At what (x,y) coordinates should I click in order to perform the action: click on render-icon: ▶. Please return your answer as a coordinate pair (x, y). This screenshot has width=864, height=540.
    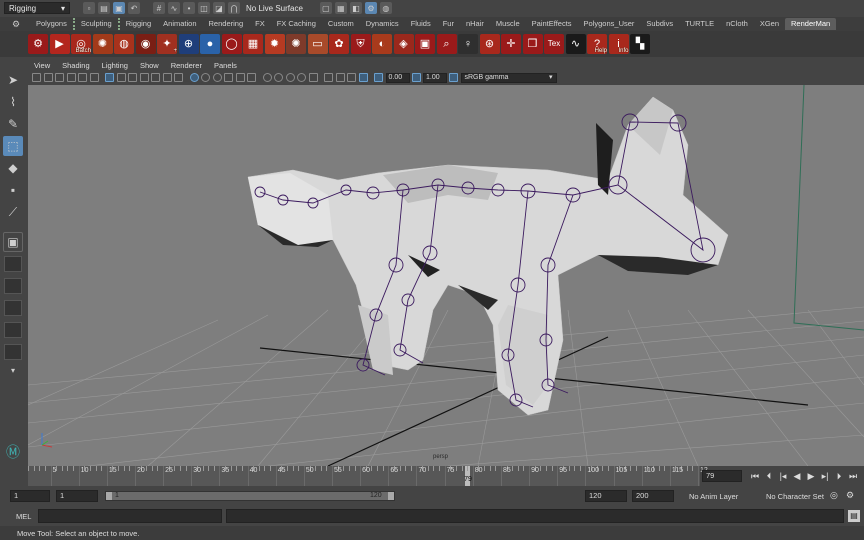
    Looking at the image, I should click on (59, 44).